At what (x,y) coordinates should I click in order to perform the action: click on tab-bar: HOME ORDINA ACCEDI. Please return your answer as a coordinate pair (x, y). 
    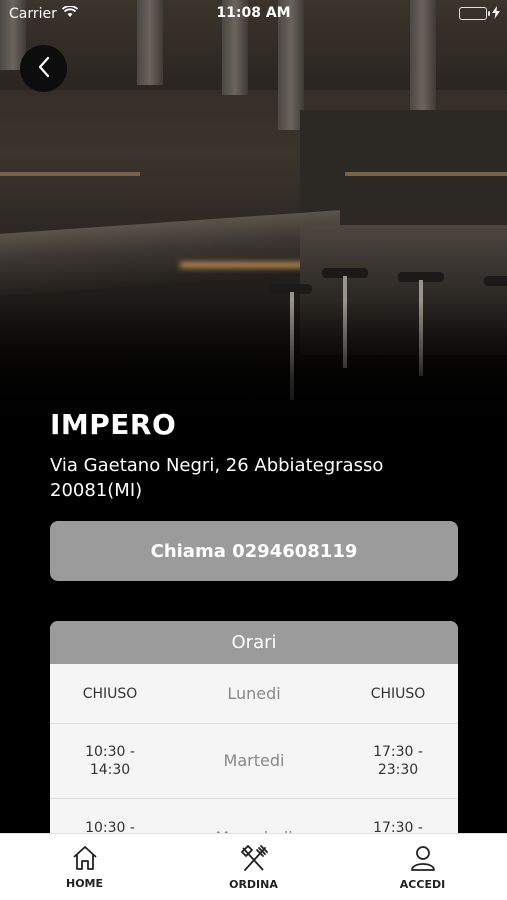
    Looking at the image, I should click on (253, 866).